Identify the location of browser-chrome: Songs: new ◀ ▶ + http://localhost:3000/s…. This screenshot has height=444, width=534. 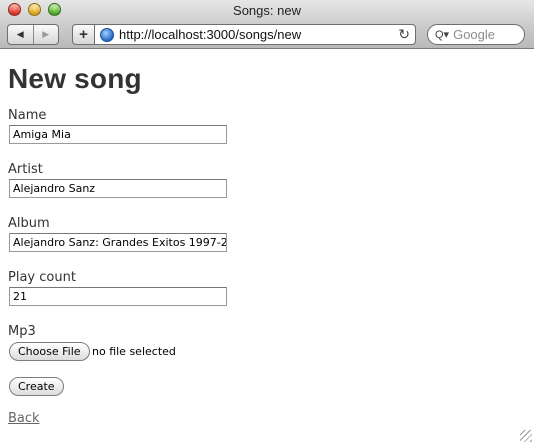
(267, 24).